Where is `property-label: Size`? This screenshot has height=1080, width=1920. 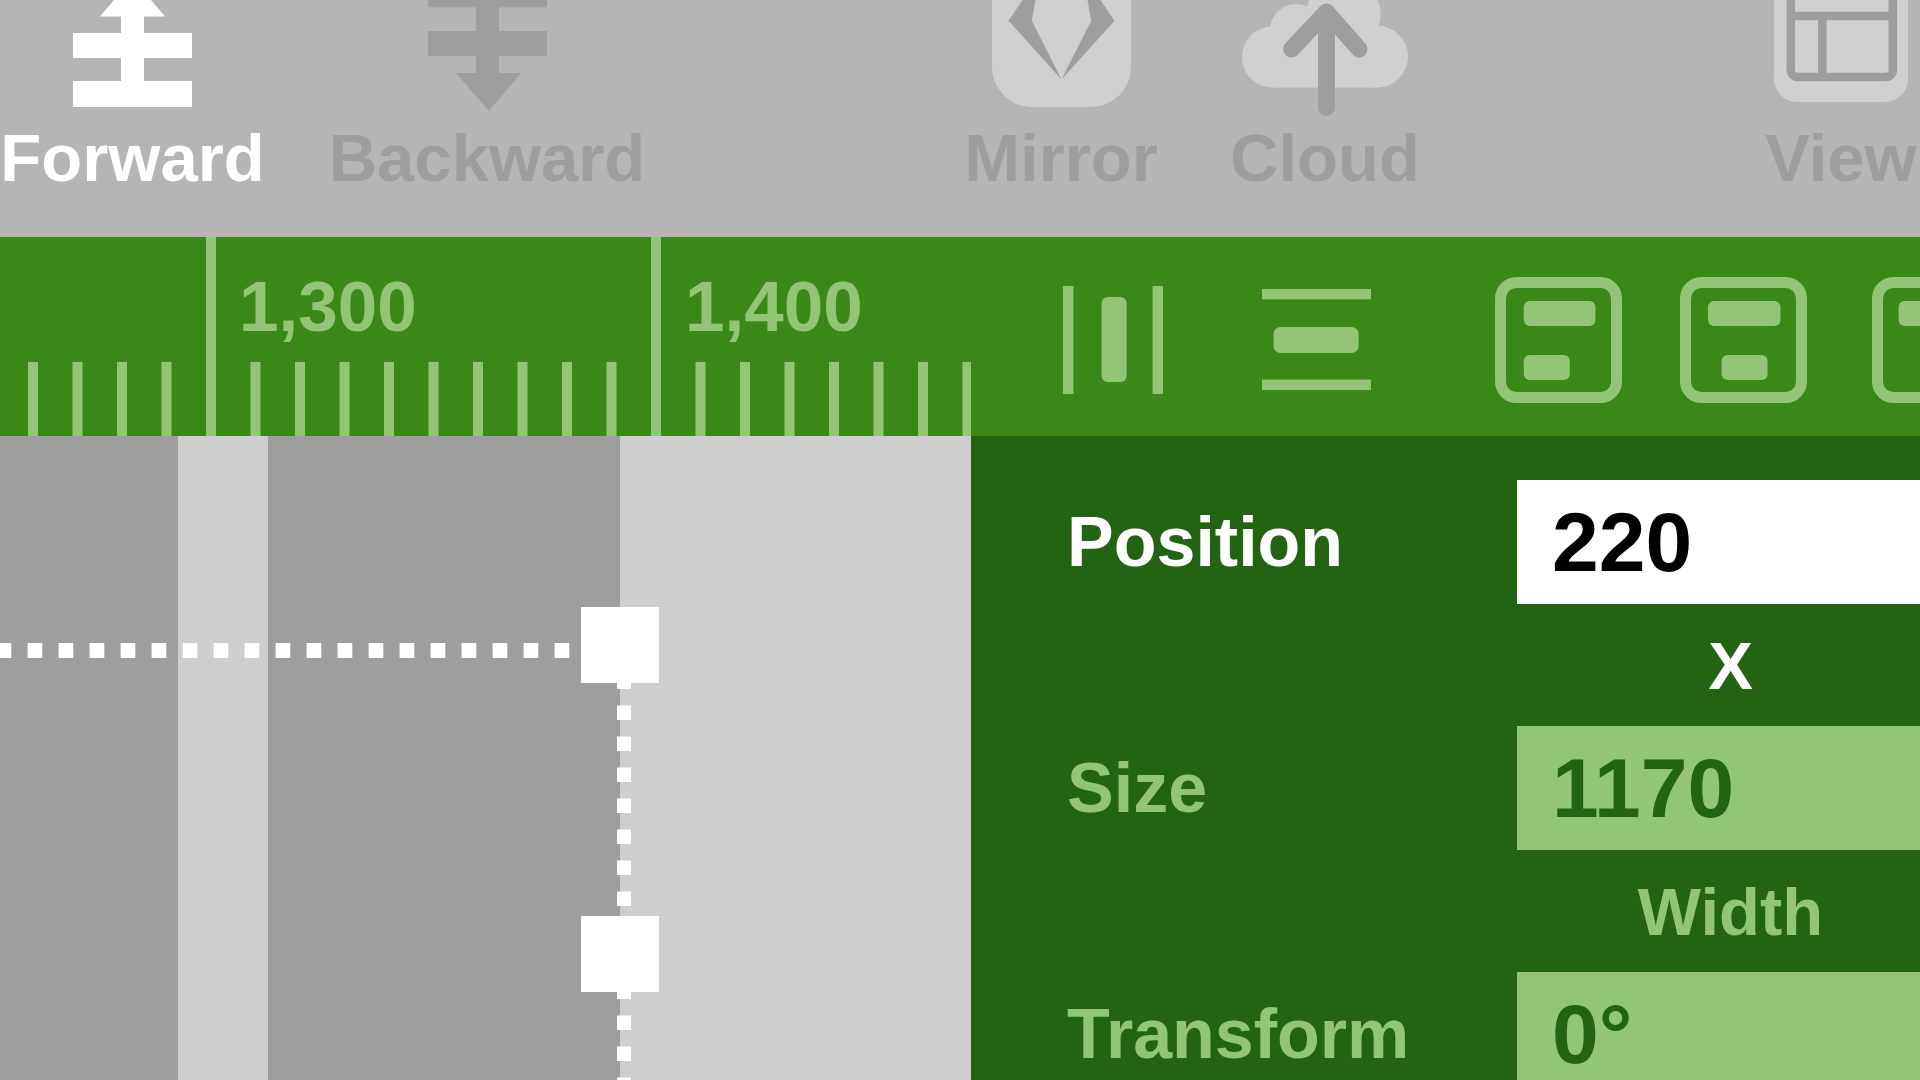 property-label: Size is located at coordinates (1137, 788).